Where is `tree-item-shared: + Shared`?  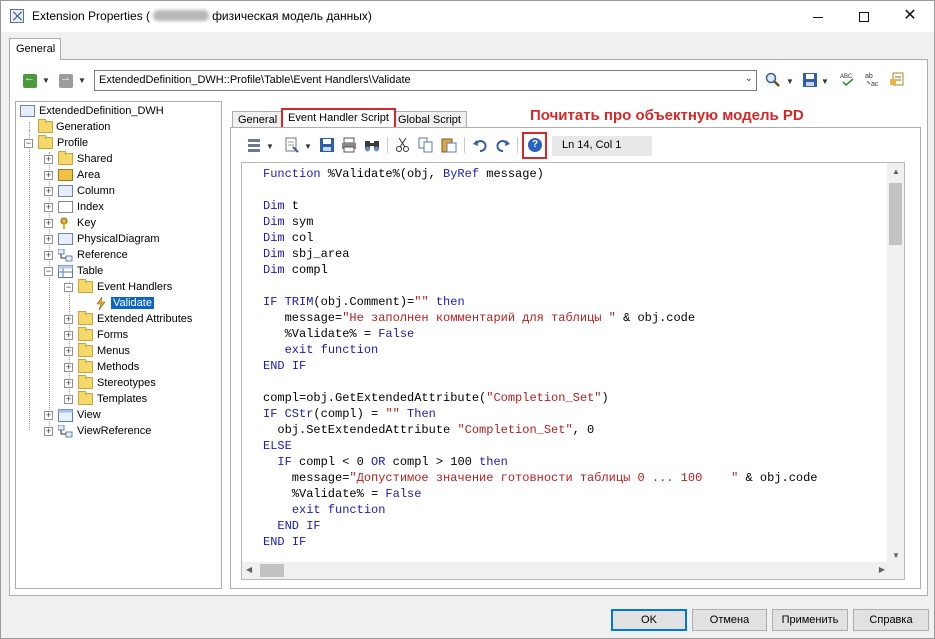 tree-item-shared: + Shared is located at coordinates (132, 159).